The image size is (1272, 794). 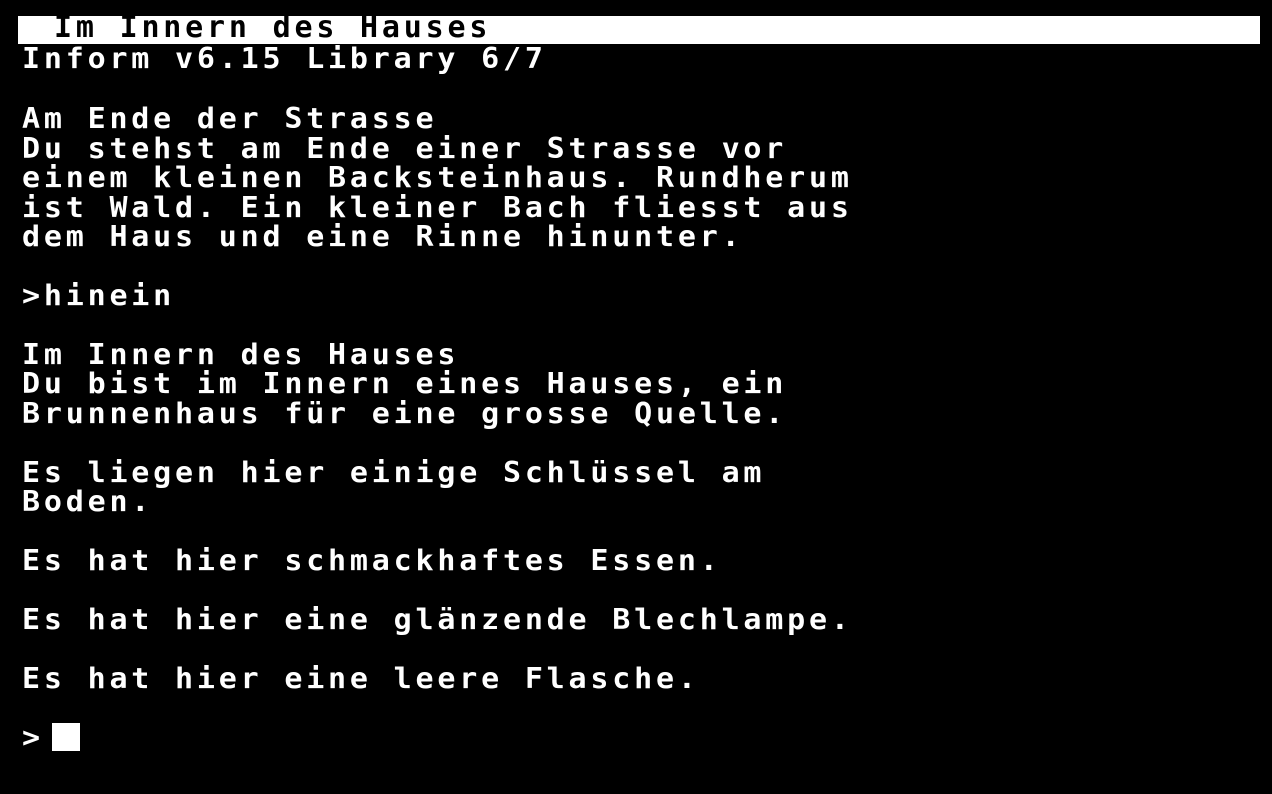 I want to click on room-description-line: ist Wald. Ein kleiner Bach fliesst aus, so click(x=437, y=208).